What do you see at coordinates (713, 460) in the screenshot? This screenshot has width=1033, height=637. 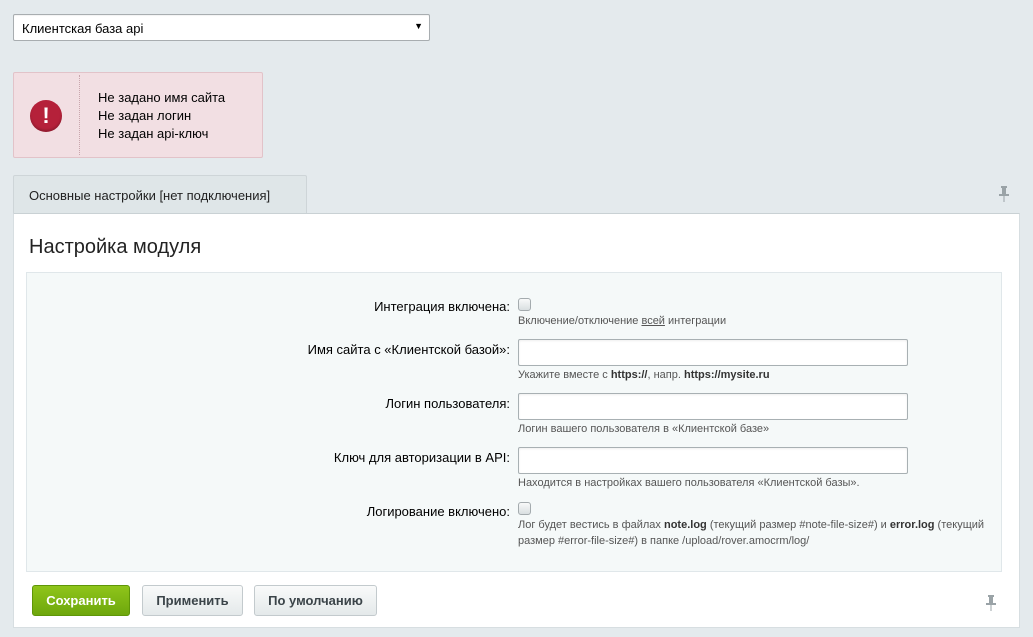 I see `api-key-input` at bounding box center [713, 460].